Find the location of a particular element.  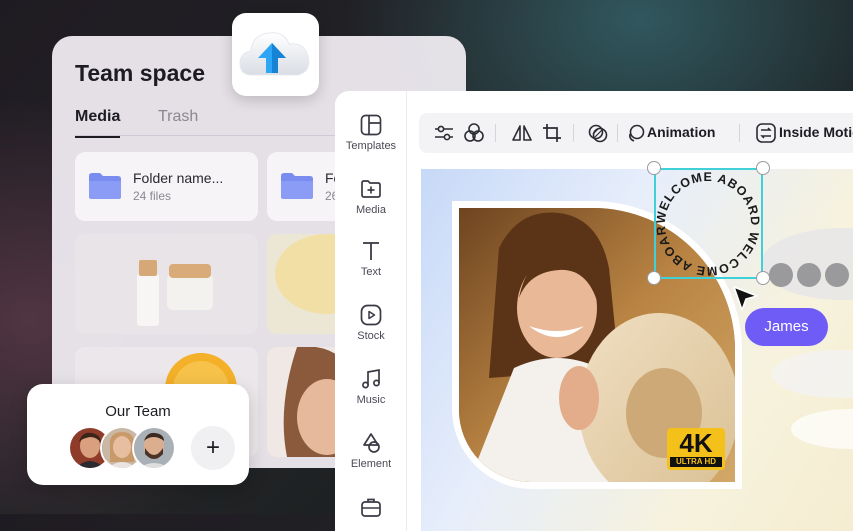

4k-badge-main: 4K is located at coordinates (696, 443).